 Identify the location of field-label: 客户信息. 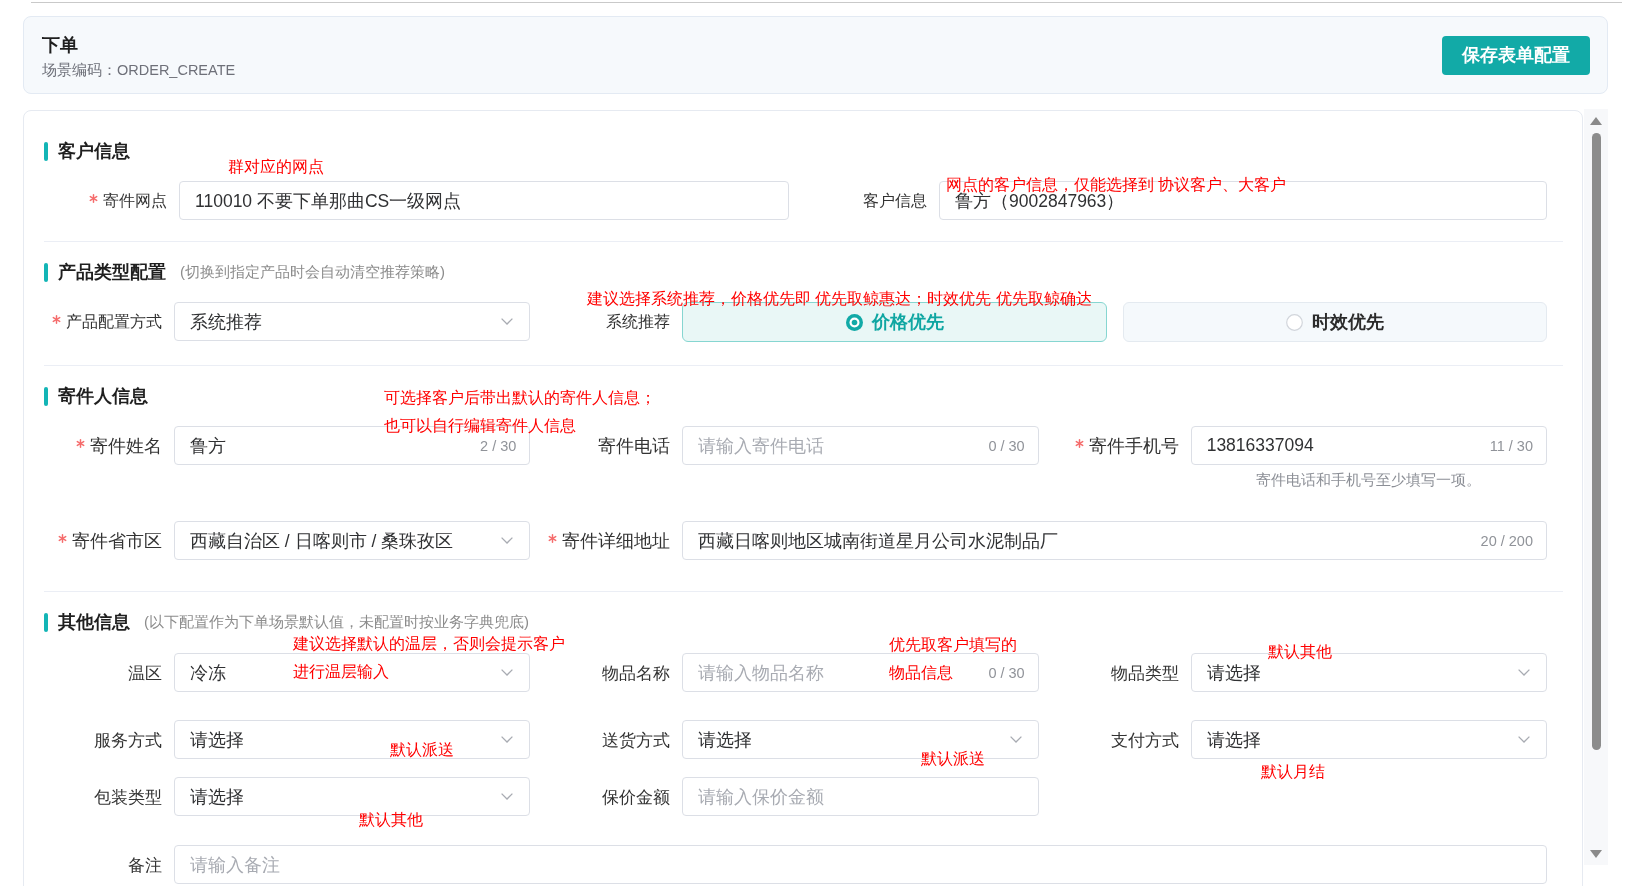
(895, 200).